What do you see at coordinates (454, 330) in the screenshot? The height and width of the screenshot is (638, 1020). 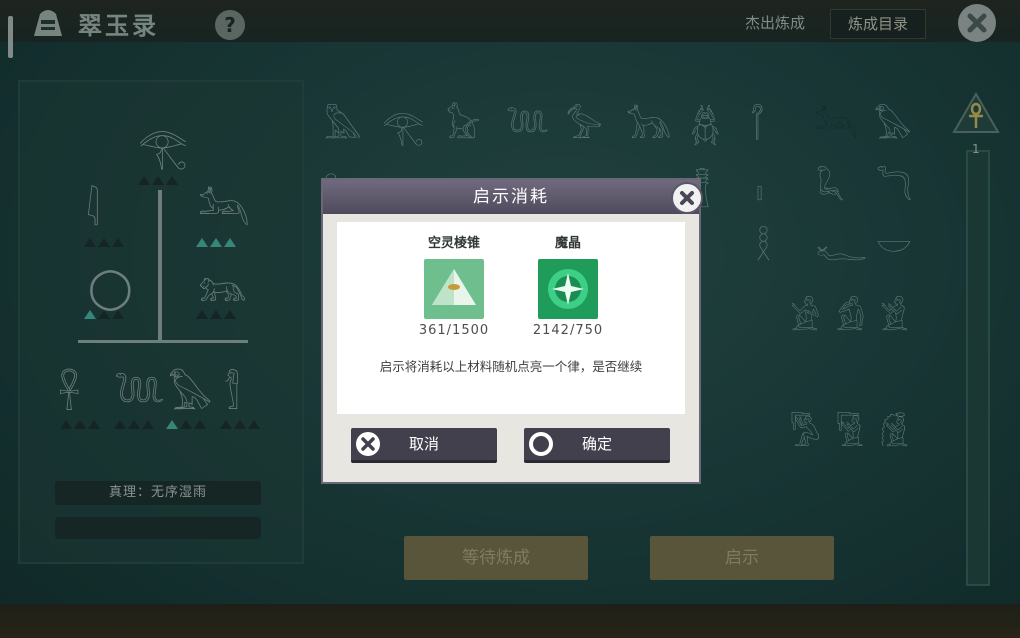 I see `material-count: 361/1500` at bounding box center [454, 330].